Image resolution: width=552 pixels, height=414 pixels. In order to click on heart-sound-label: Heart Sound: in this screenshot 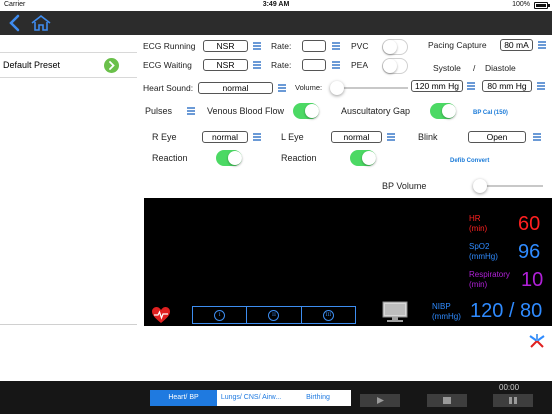, I will do `click(168, 88)`.